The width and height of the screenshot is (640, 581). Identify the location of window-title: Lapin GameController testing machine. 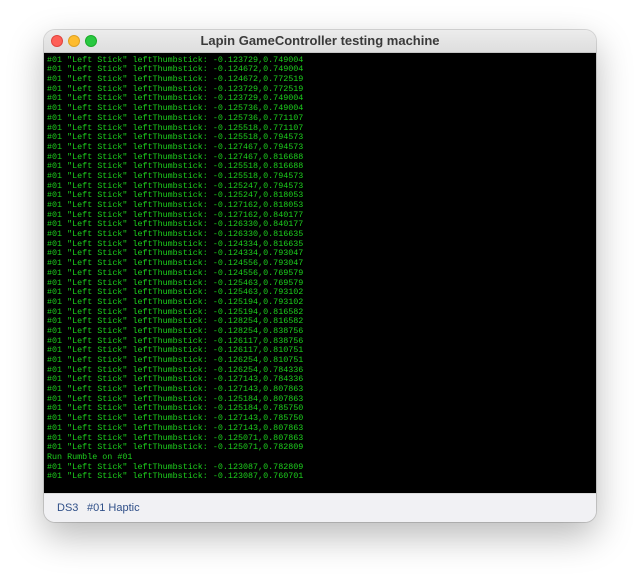
(320, 40).